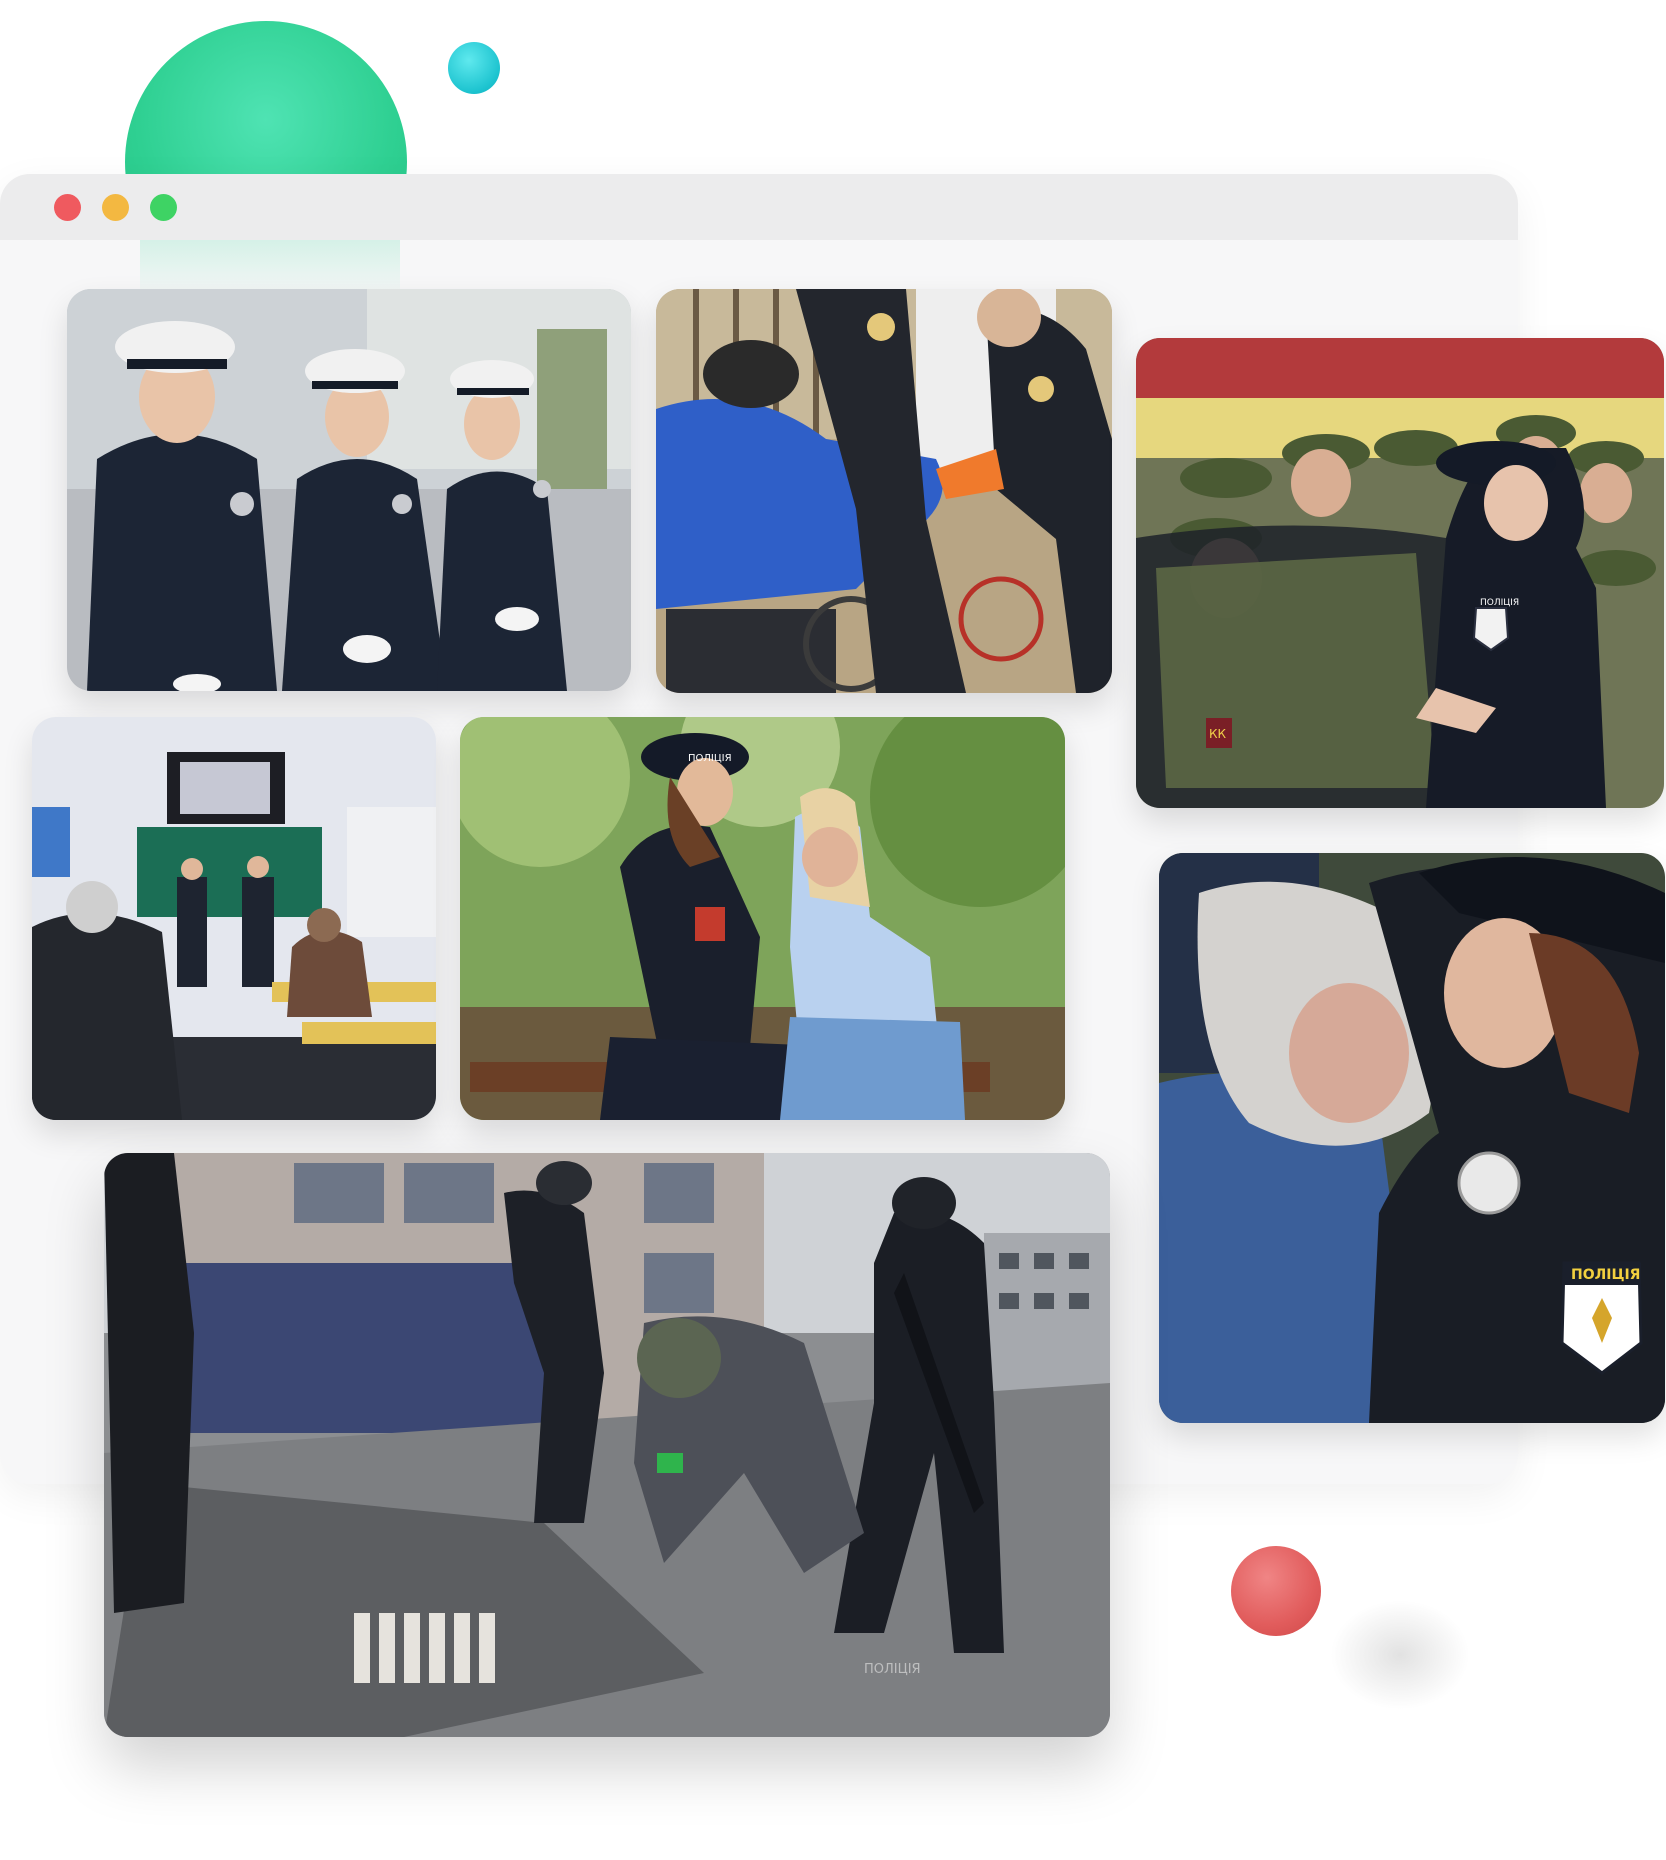  What do you see at coordinates (1400, 1655) in the screenshot?
I see `decorative-red-dot-shadow` at bounding box center [1400, 1655].